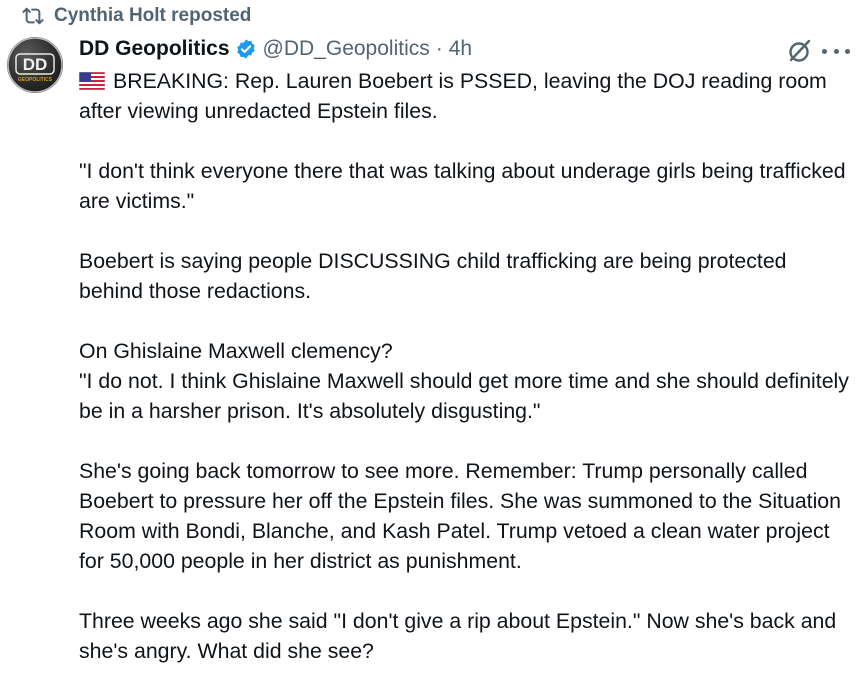 Image resolution: width=858 pixels, height=675 pixels. I want to click on avatar: DD GEOPOLITICS, so click(35, 65).